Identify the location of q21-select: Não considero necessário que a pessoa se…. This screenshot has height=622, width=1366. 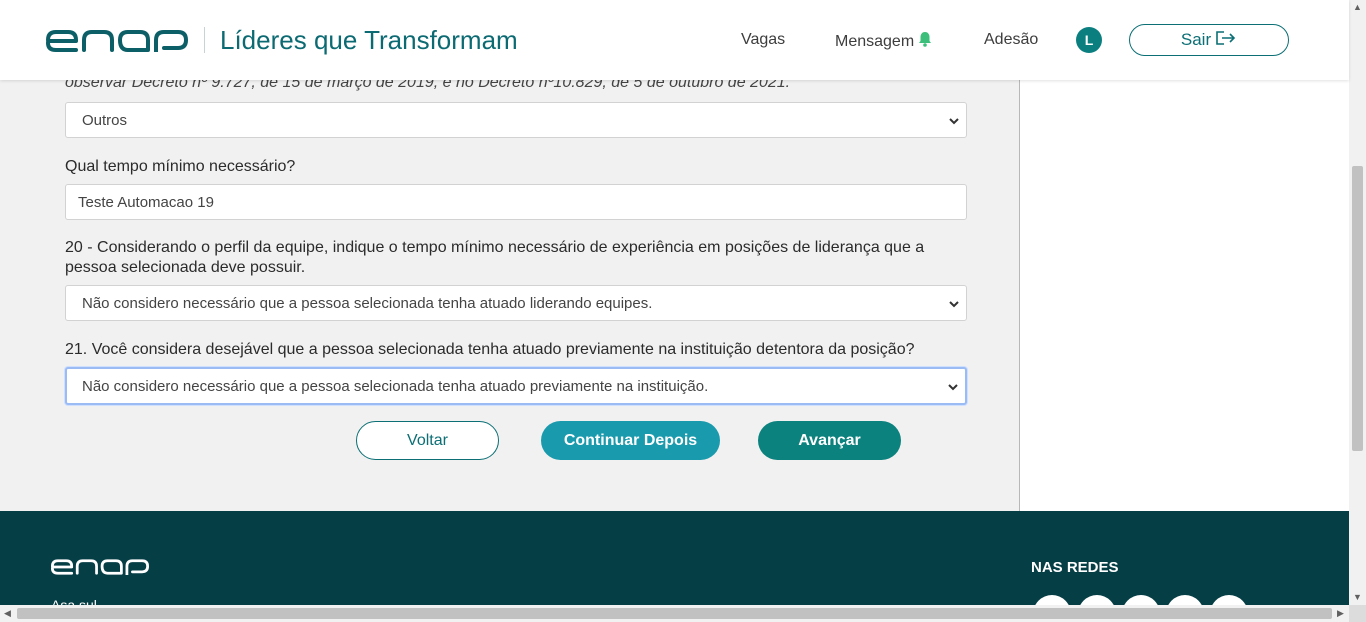
(516, 386).